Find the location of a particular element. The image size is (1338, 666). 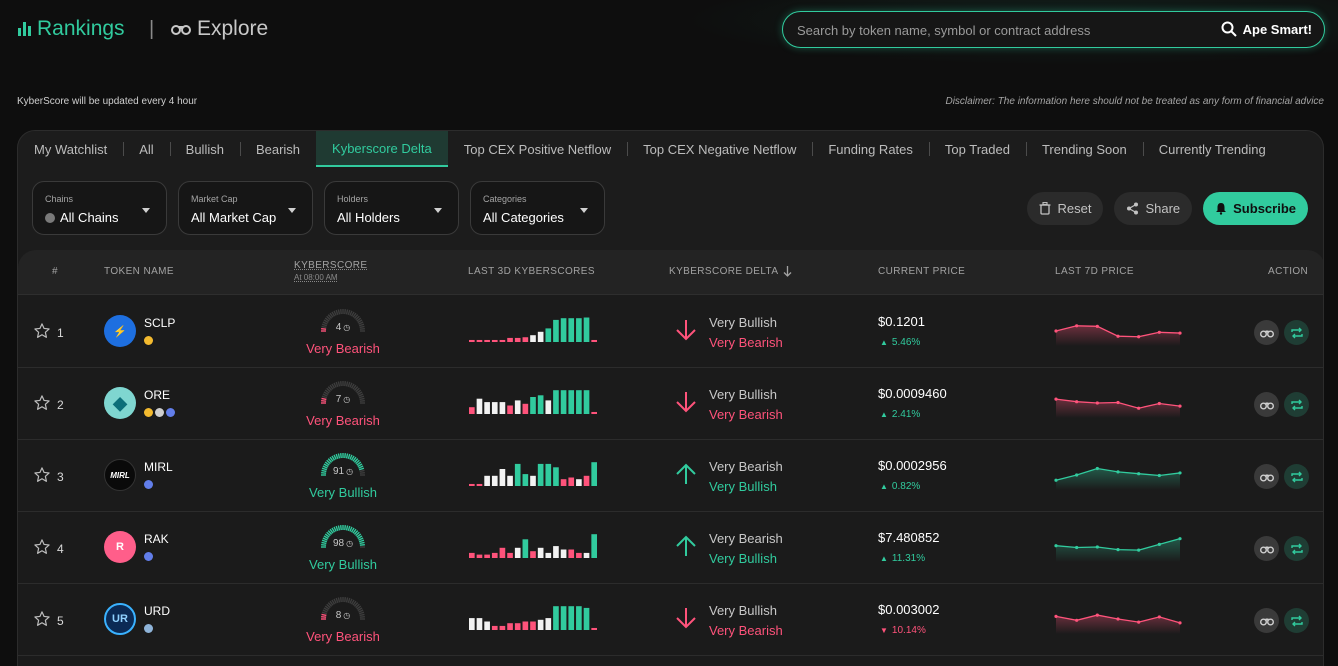

token-symbol: ORE is located at coordinates (157, 395).